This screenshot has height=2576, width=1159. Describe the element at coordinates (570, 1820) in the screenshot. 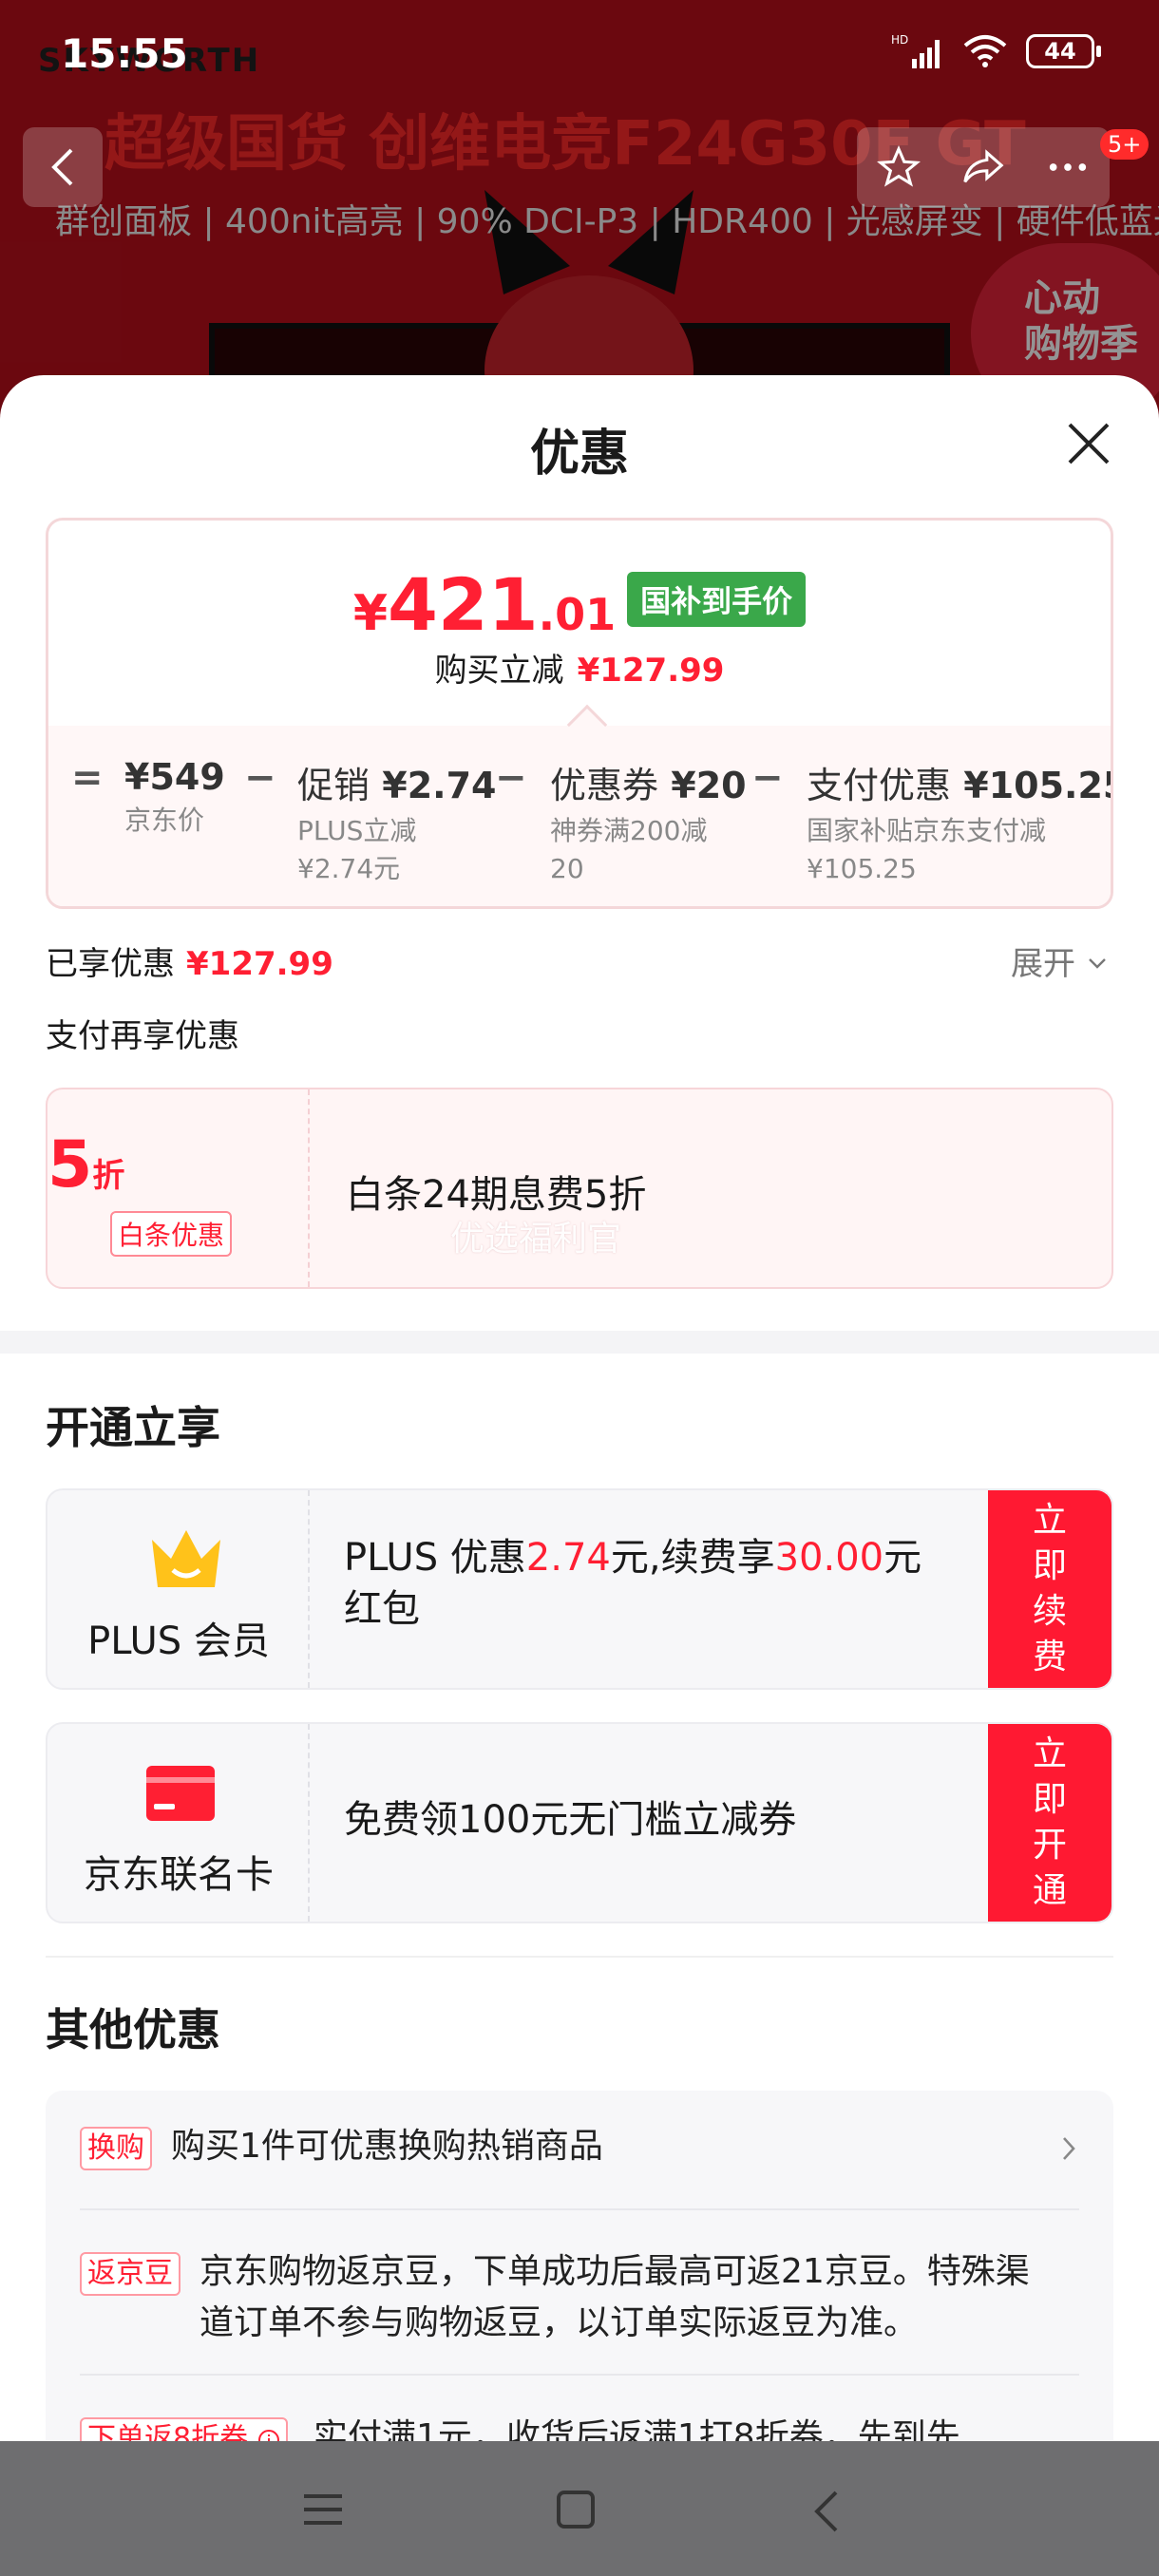

I see `card-description: 免费领100元无门槛立减券` at that location.